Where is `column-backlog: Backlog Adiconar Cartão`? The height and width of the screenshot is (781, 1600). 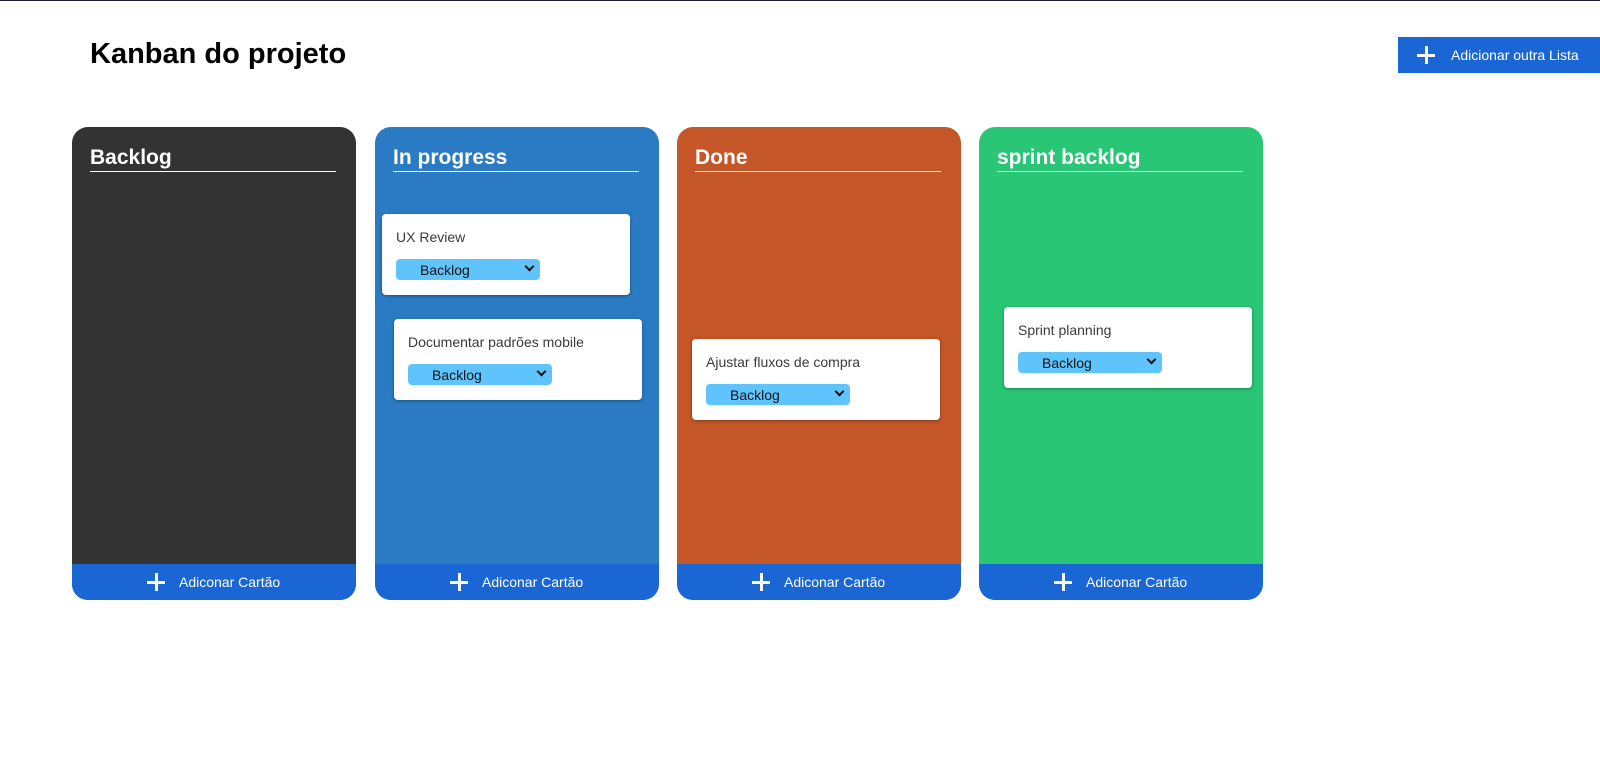
column-backlog: Backlog Adiconar Cartão is located at coordinates (214, 363).